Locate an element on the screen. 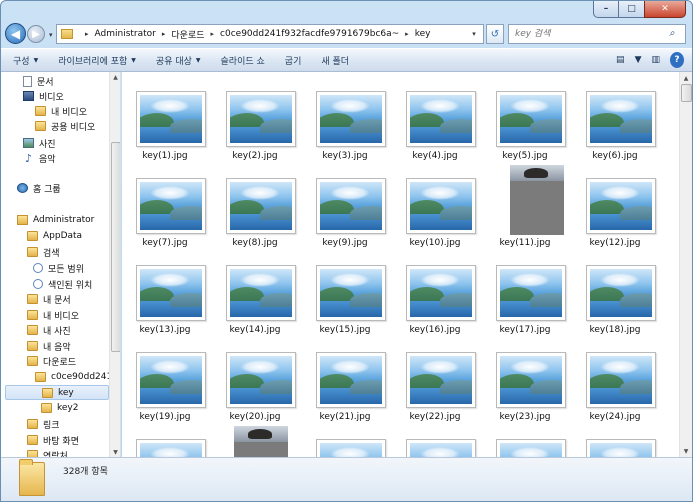 The height and width of the screenshot is (502, 693). file-item: key(24).jpg is located at coordinates (615, 377).